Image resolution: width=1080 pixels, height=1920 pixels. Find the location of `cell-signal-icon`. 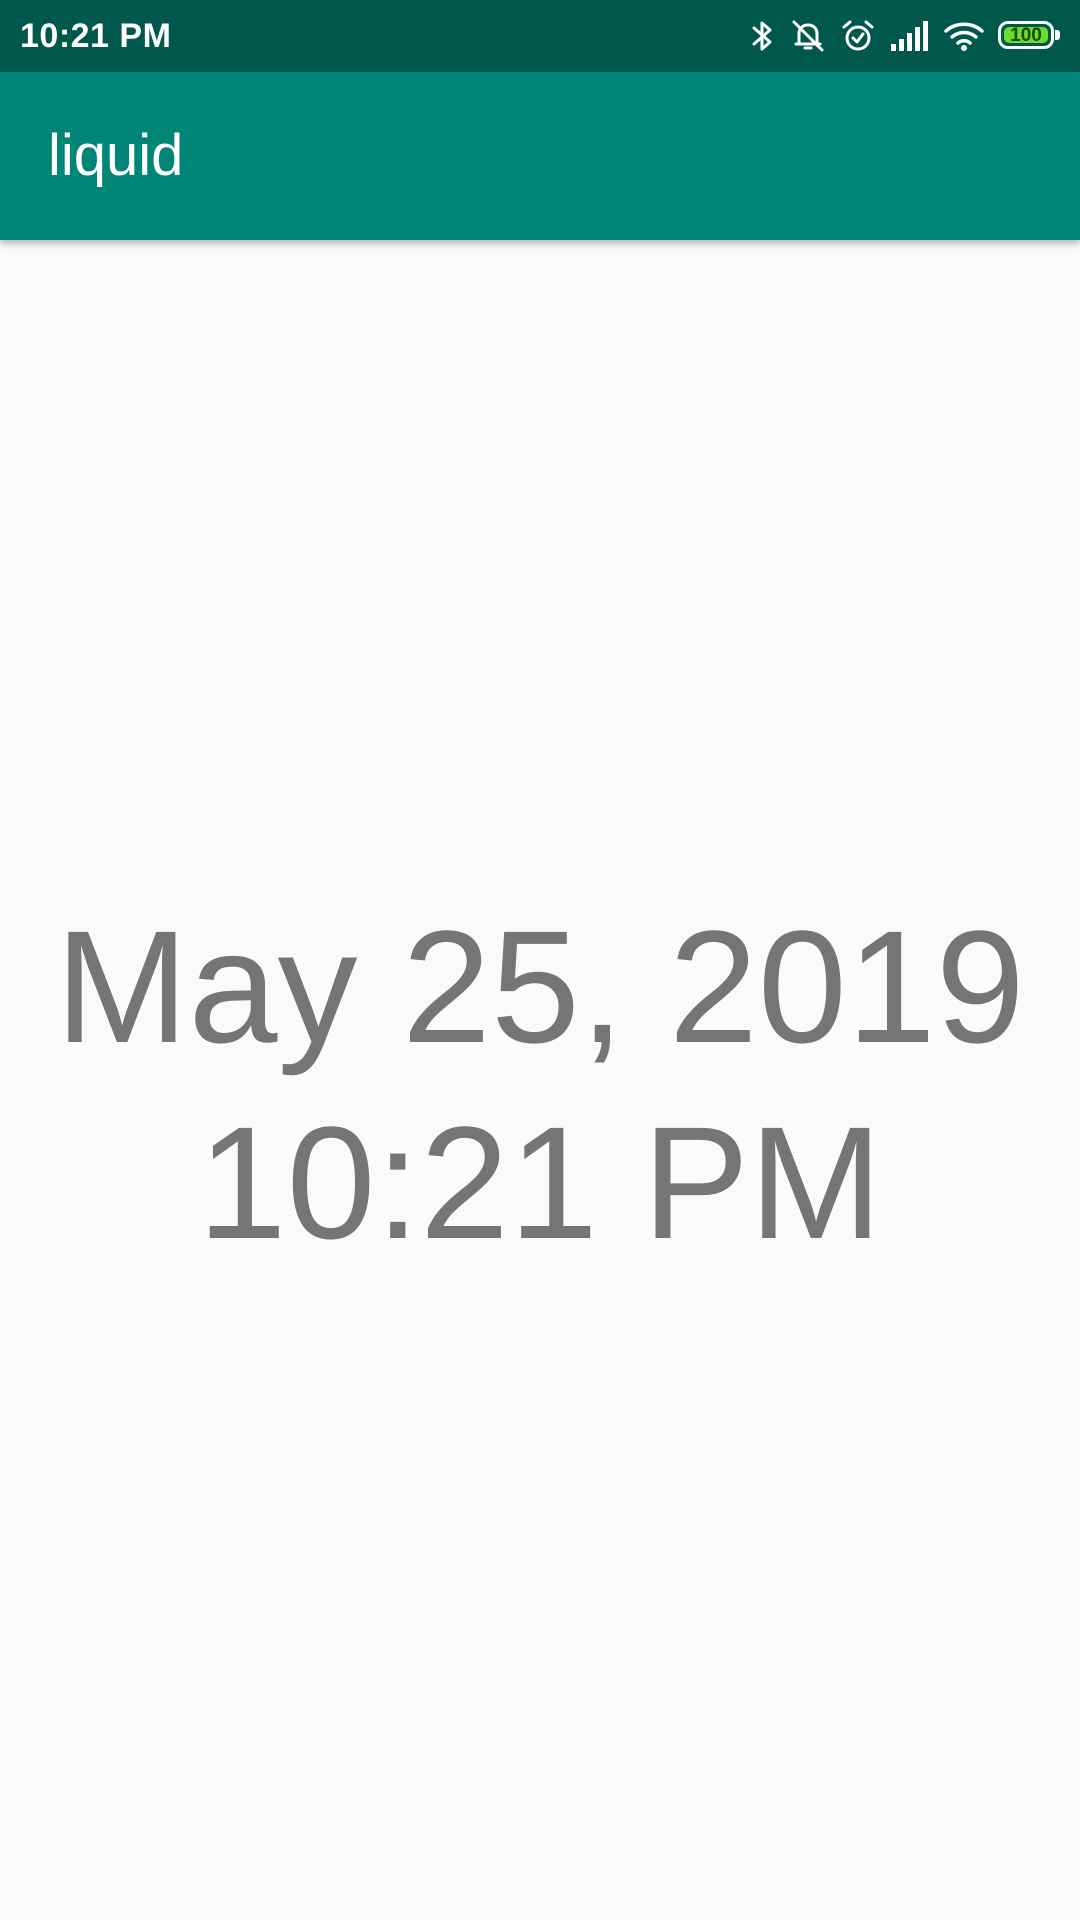

cell-signal-icon is located at coordinates (910, 36).